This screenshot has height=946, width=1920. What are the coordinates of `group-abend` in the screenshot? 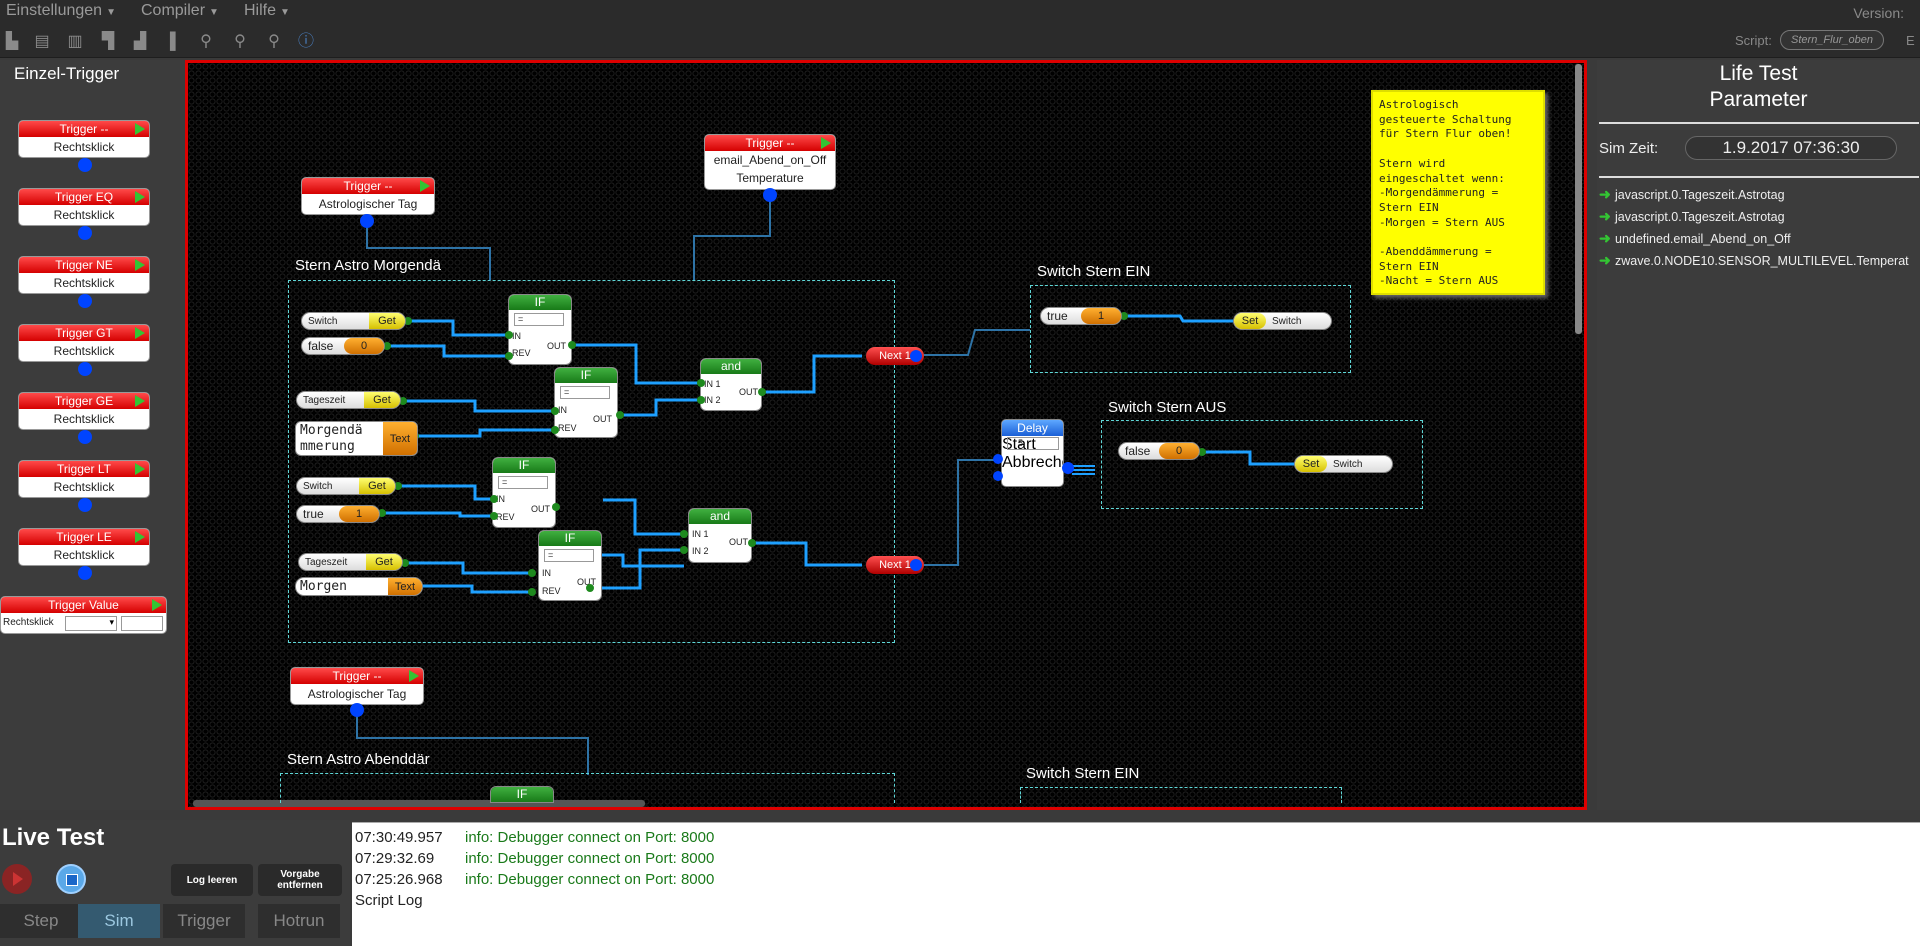 It's located at (587, 788).